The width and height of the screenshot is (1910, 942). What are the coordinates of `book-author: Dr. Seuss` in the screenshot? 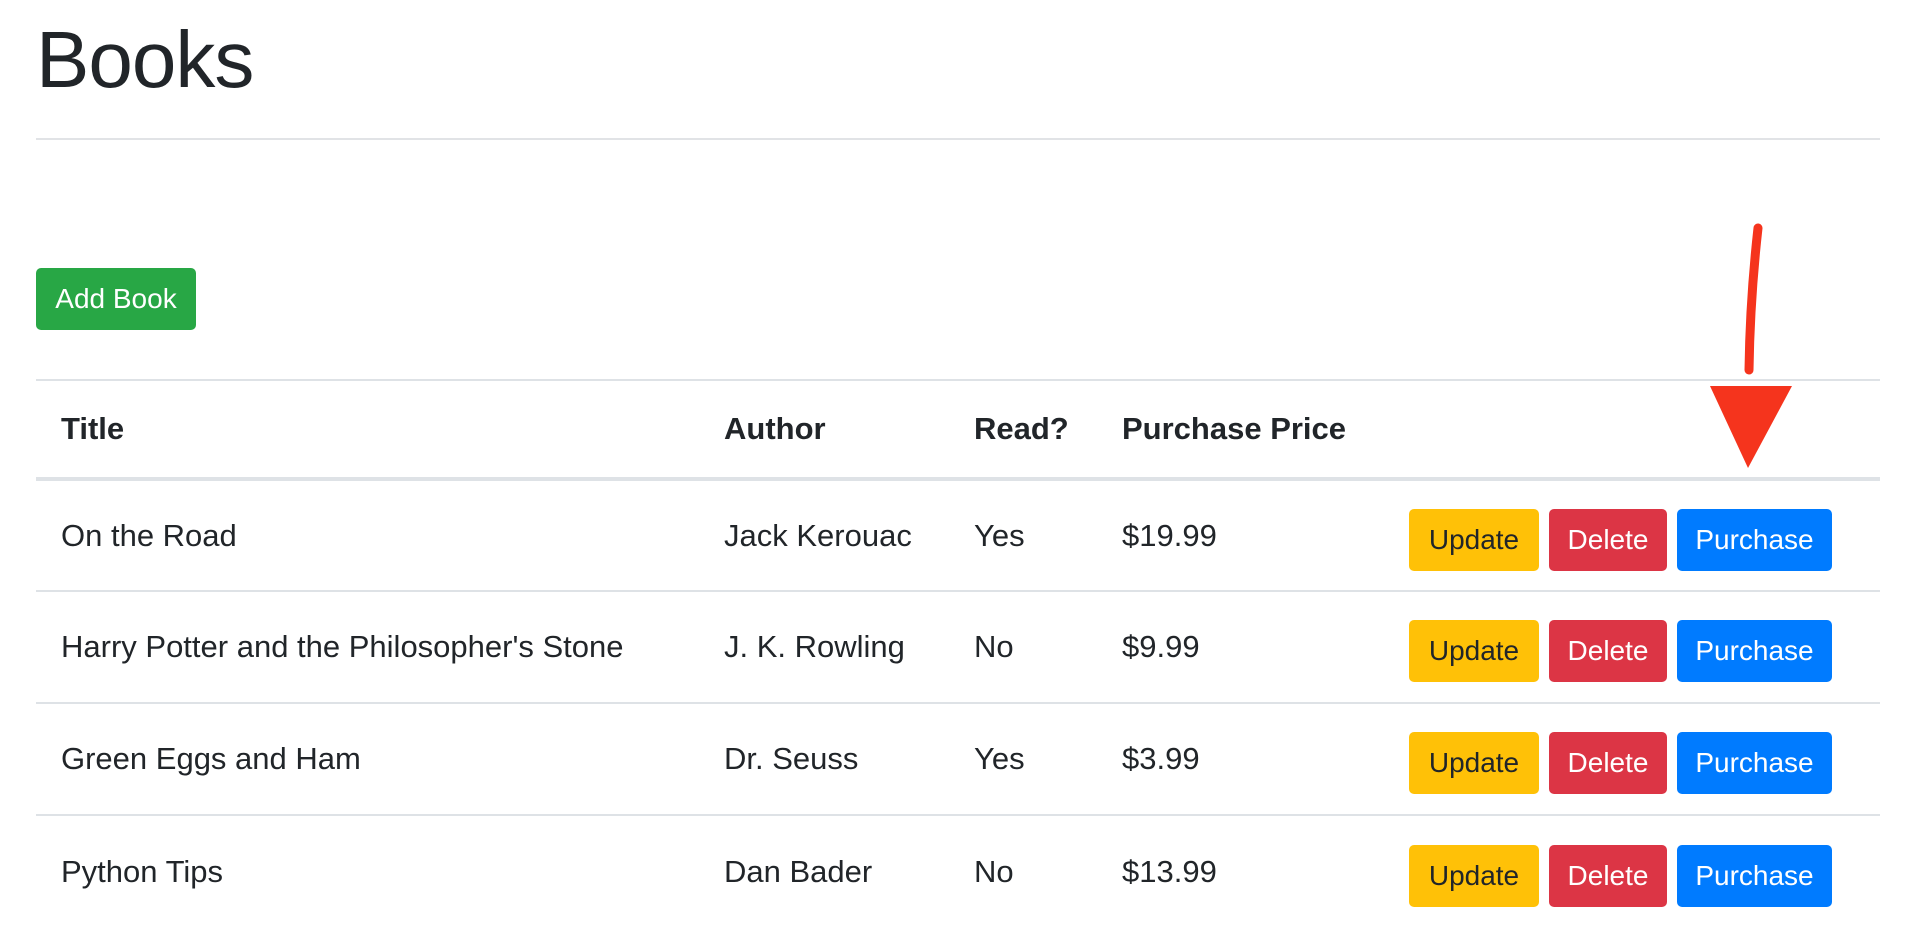 It's located at (824, 759).